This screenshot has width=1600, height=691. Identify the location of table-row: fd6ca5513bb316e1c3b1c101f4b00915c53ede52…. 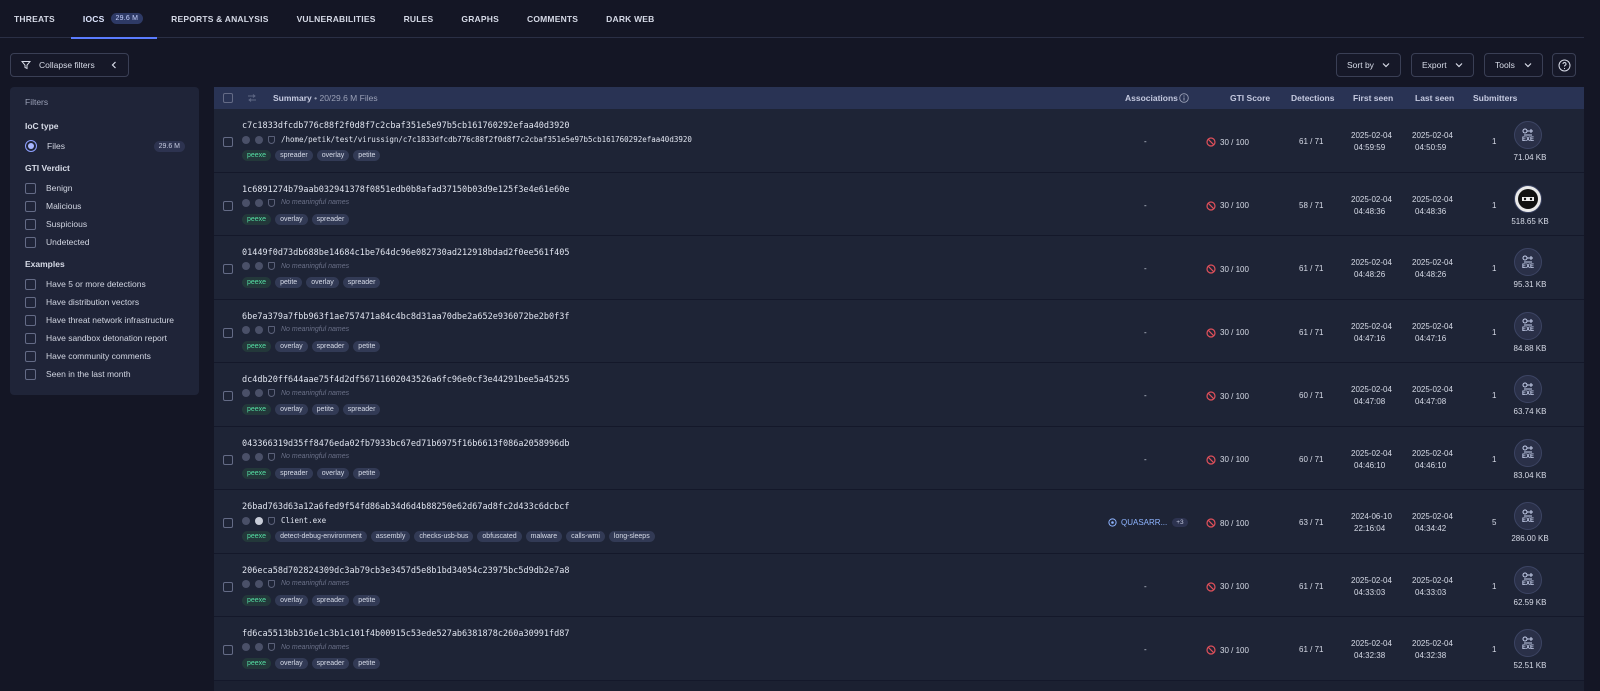
(899, 649).